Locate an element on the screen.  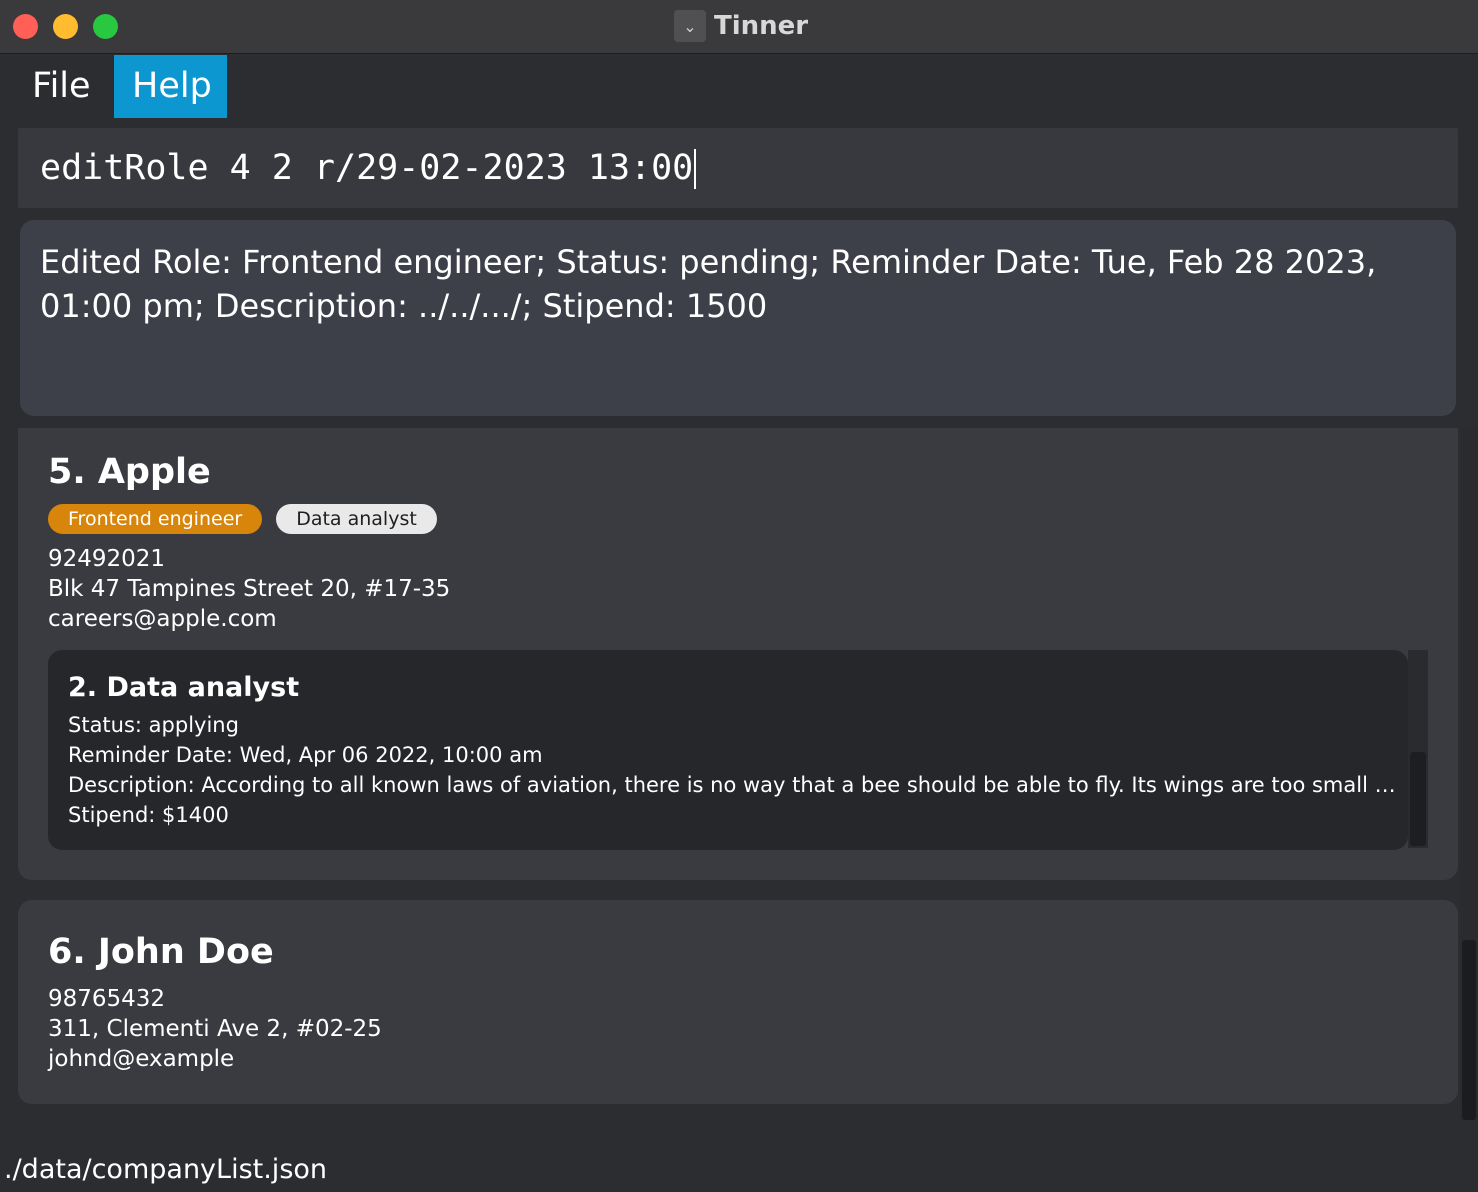
company-address: 311, Clementi Ave 2, #02-25 is located at coordinates (215, 1029).